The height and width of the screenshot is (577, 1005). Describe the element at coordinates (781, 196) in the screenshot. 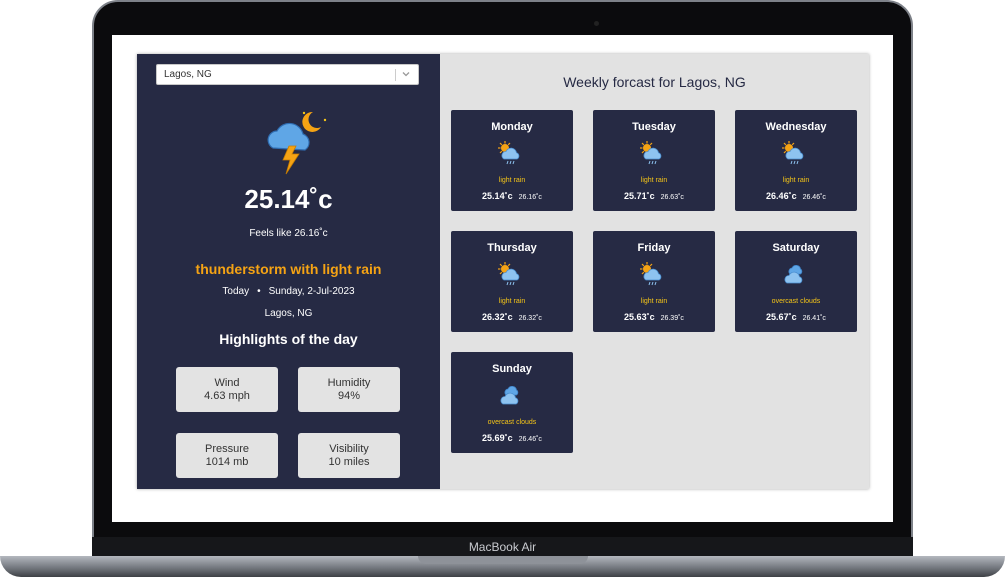

I see `forecast-temp: 26.46˚c` at that location.